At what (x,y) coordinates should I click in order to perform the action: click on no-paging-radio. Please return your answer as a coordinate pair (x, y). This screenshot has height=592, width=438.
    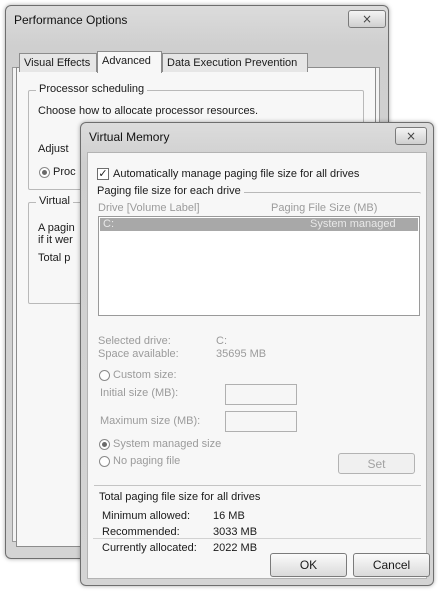
    Looking at the image, I should click on (104, 461).